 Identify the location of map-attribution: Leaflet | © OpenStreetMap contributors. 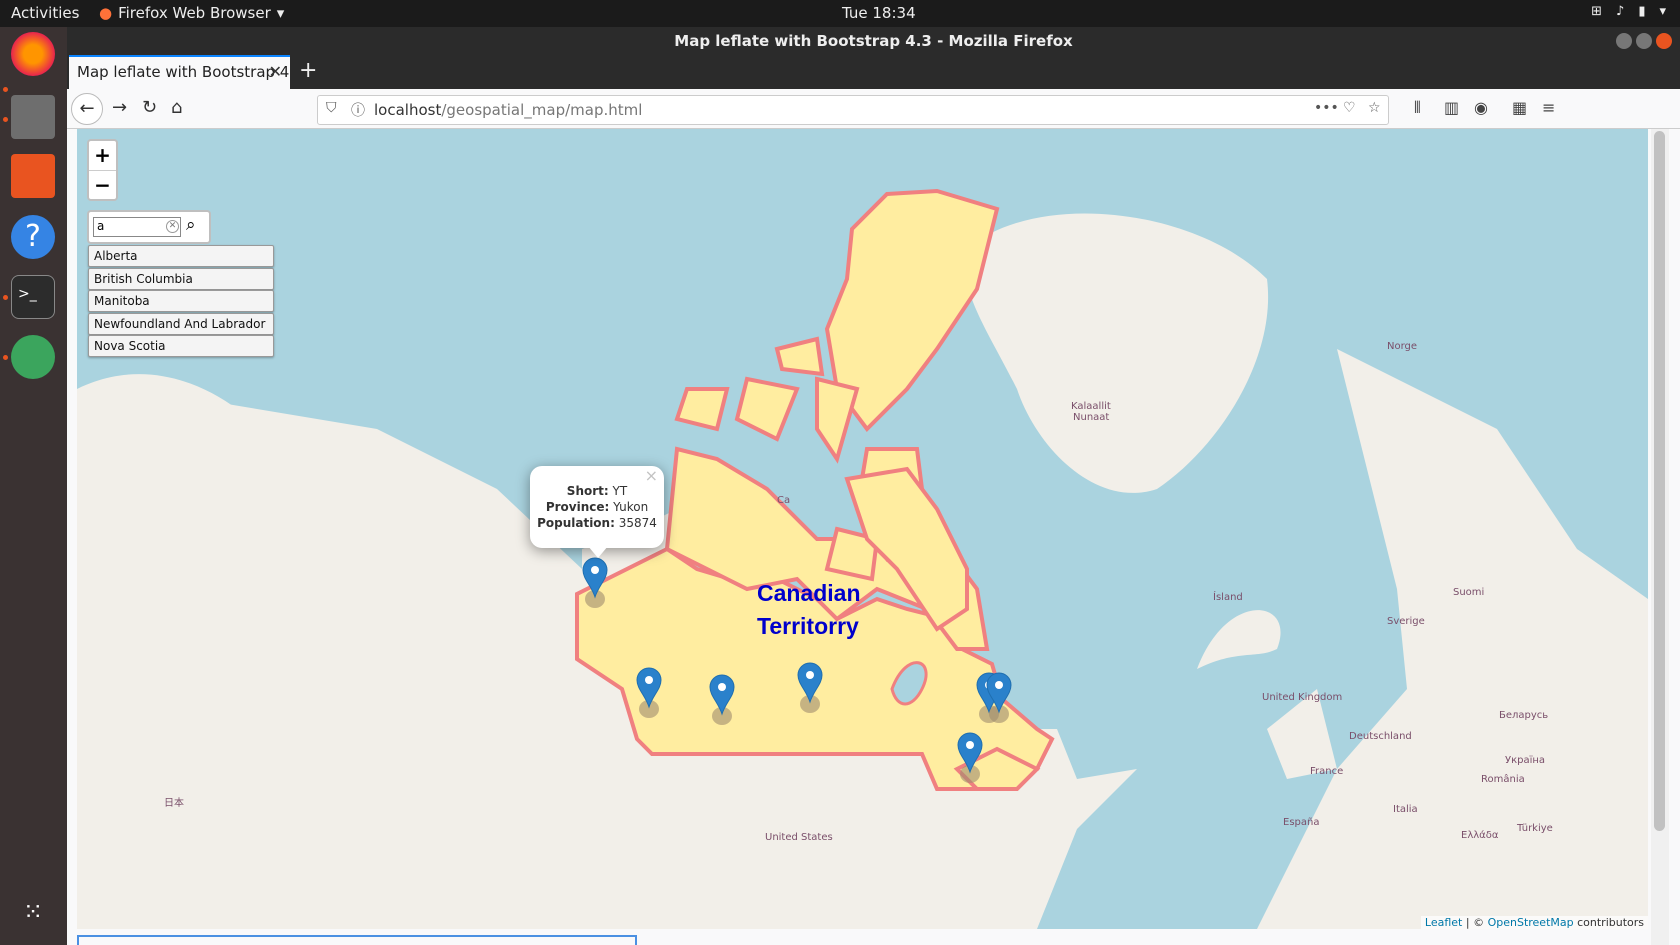
(1534, 922).